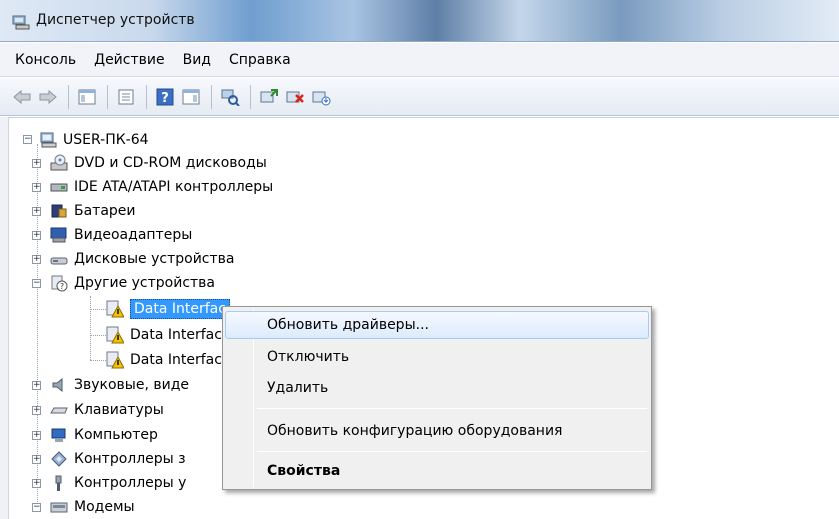 Image resolution: width=839 pixels, height=519 pixels. What do you see at coordinates (437, 388) in the screenshot?
I see `menu-item-delete: Удалить` at bounding box center [437, 388].